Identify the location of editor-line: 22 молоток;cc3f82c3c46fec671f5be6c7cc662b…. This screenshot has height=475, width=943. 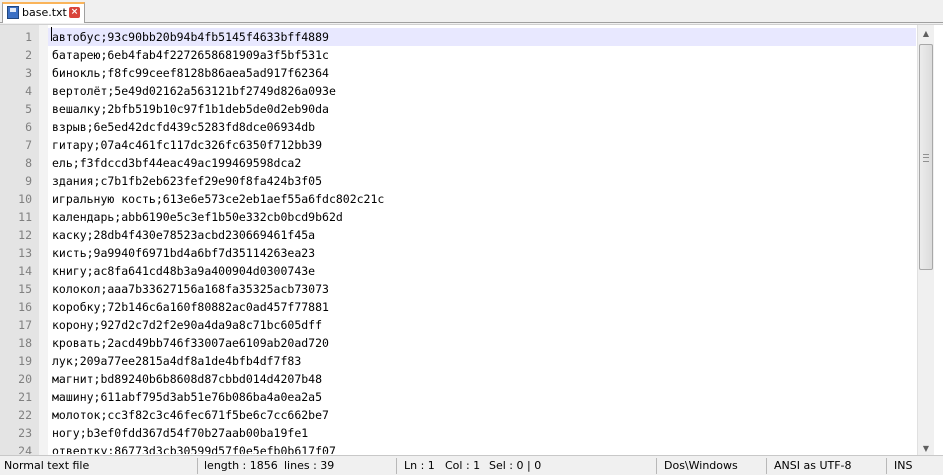
(458, 415).